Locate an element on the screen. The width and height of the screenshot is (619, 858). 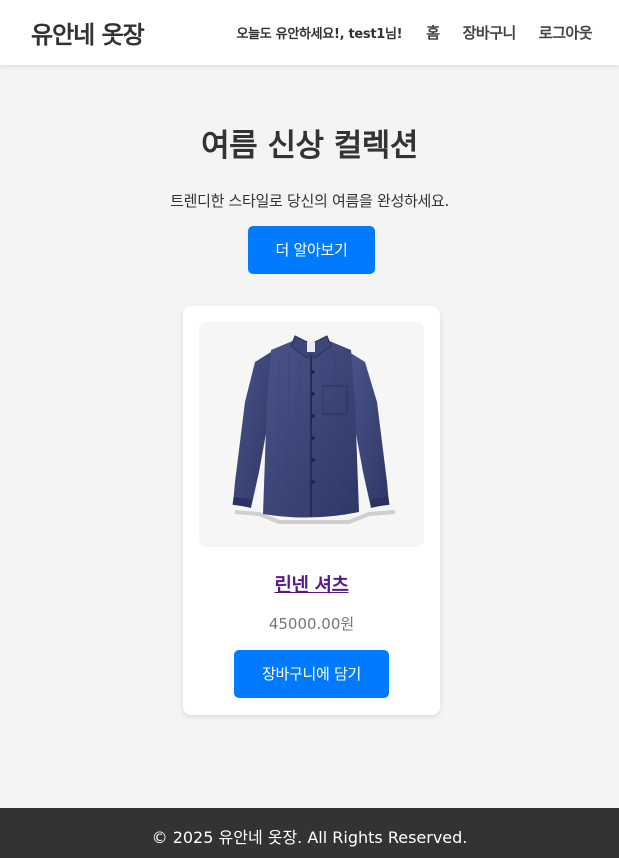
footer-copyright: © 2025 유안네 옷장. All Rights Reserved. is located at coordinates (309, 837).